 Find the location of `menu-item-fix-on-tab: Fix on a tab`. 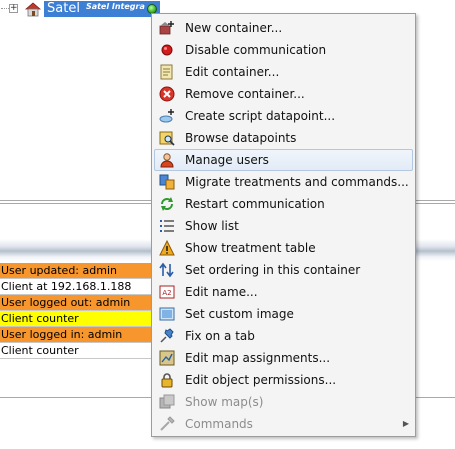

menu-item-fix-on-tab: Fix on a tab is located at coordinates (283, 336).